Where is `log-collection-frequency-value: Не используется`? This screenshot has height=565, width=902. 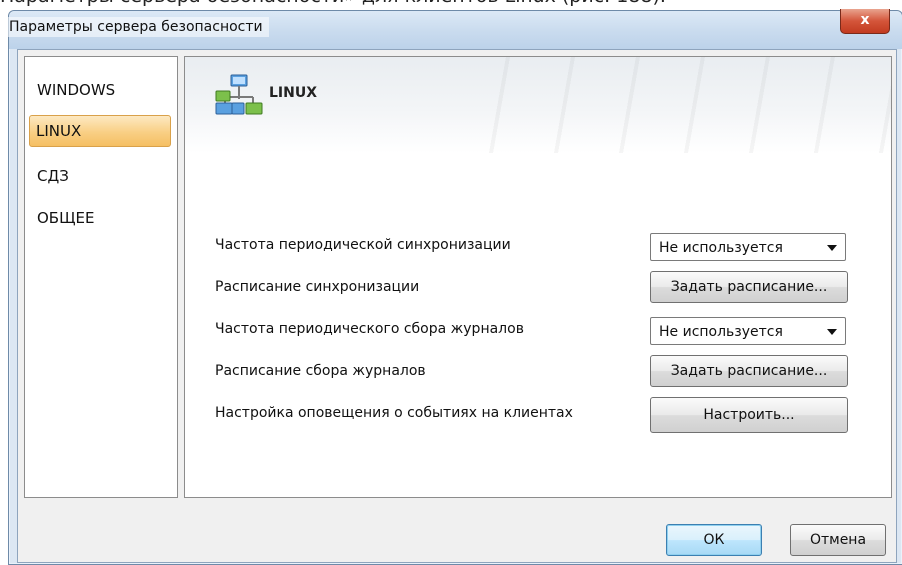 log-collection-frequency-value: Не используется is located at coordinates (721, 332).